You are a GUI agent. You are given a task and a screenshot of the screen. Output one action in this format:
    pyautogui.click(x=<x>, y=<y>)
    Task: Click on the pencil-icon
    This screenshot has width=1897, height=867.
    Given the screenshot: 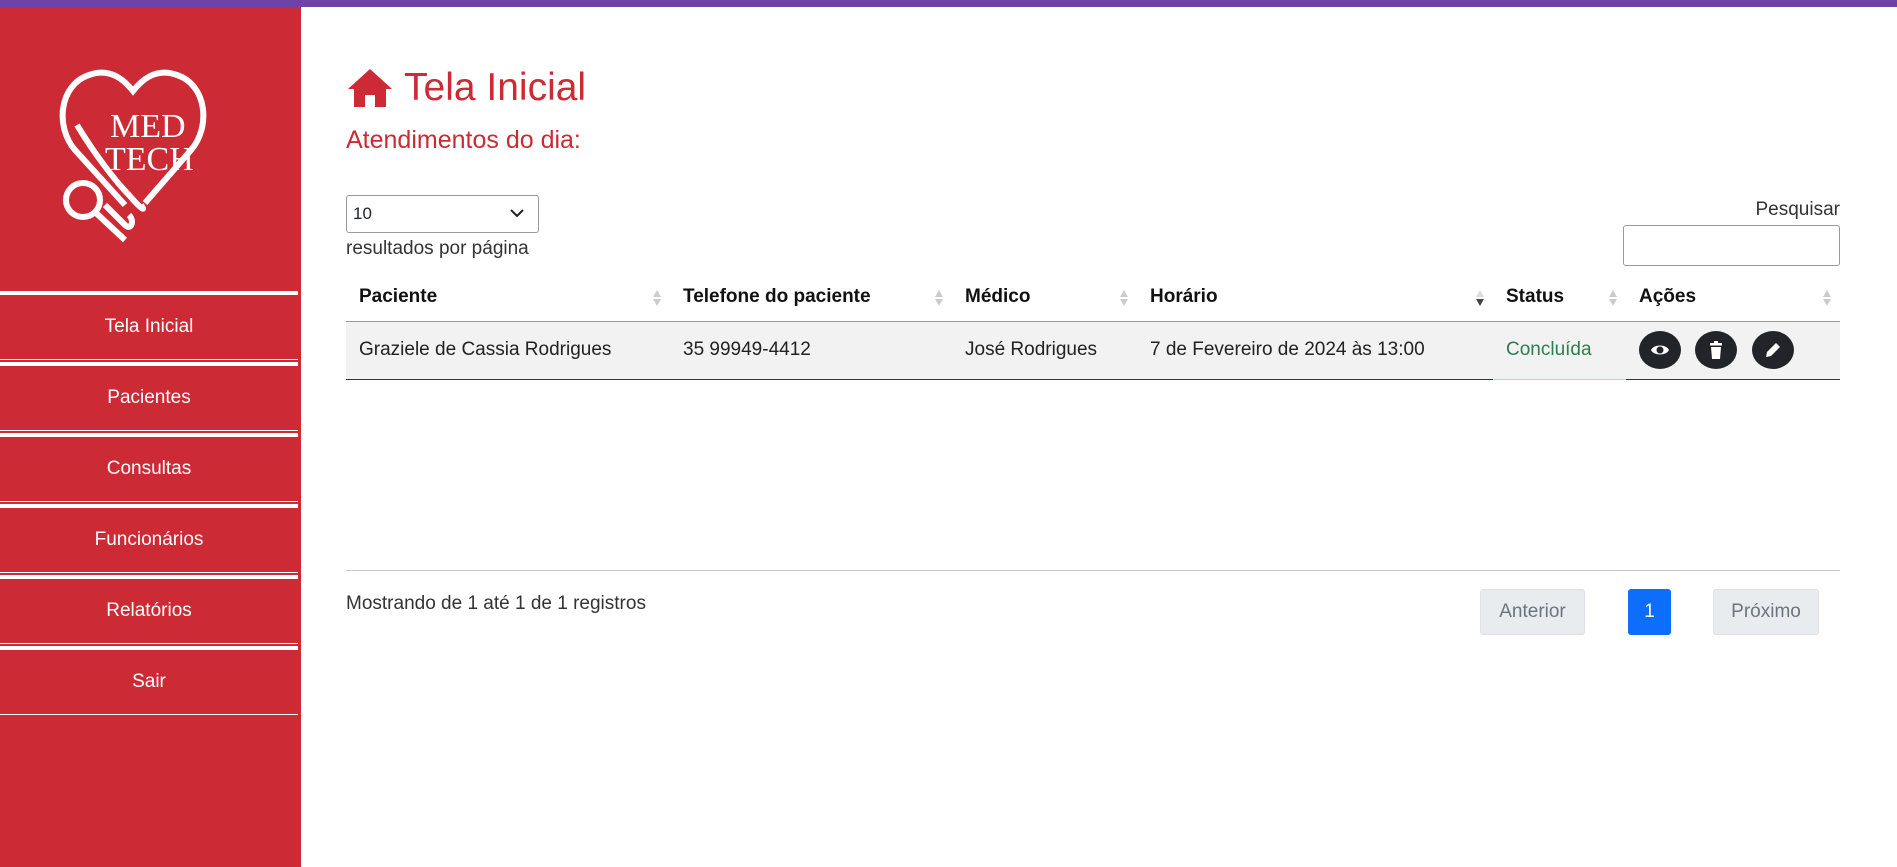 What is the action you would take?
    pyautogui.click(x=1772, y=350)
    